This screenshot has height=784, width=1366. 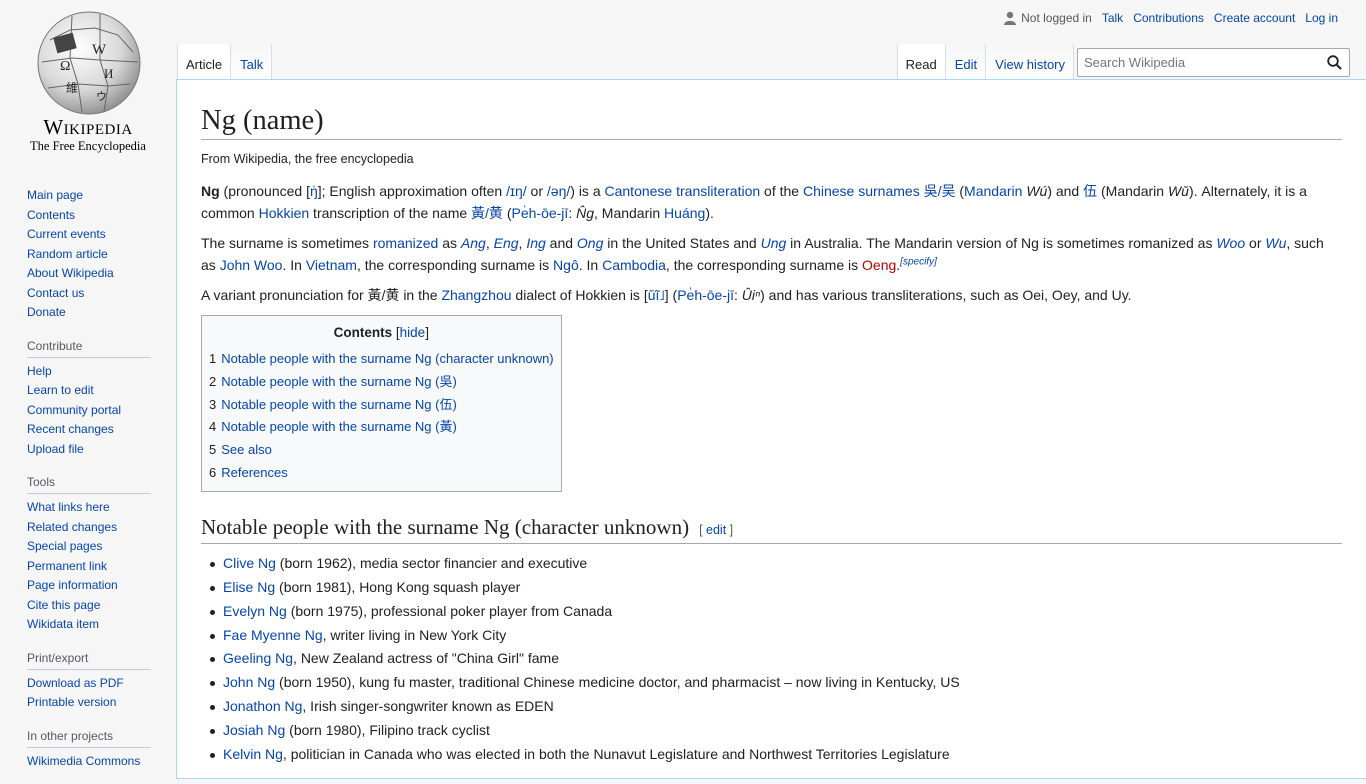 What do you see at coordinates (558, 191) in the screenshot?
I see `ipa-link: /əŋ/` at bounding box center [558, 191].